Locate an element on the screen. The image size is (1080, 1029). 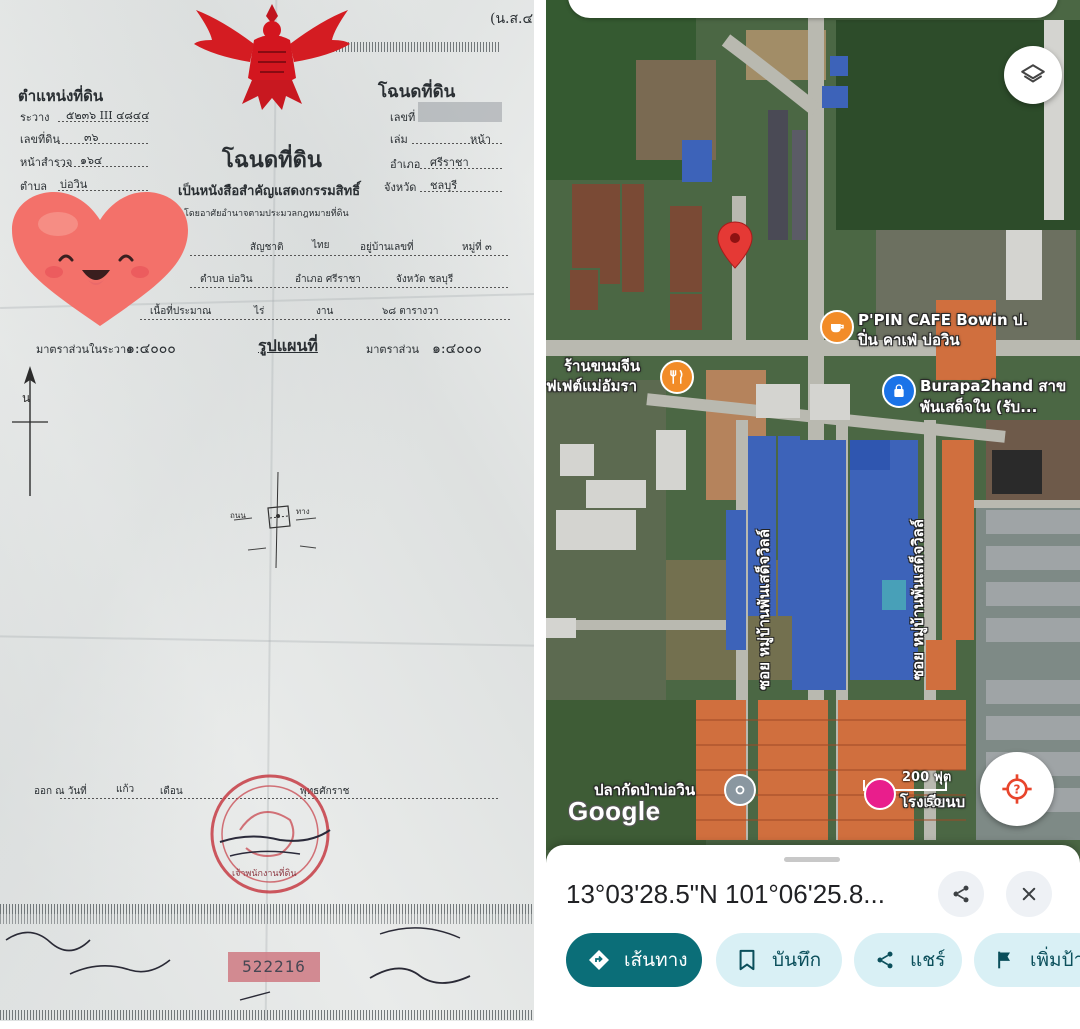
field-label: เลขที่ is located at coordinates (403, 117).